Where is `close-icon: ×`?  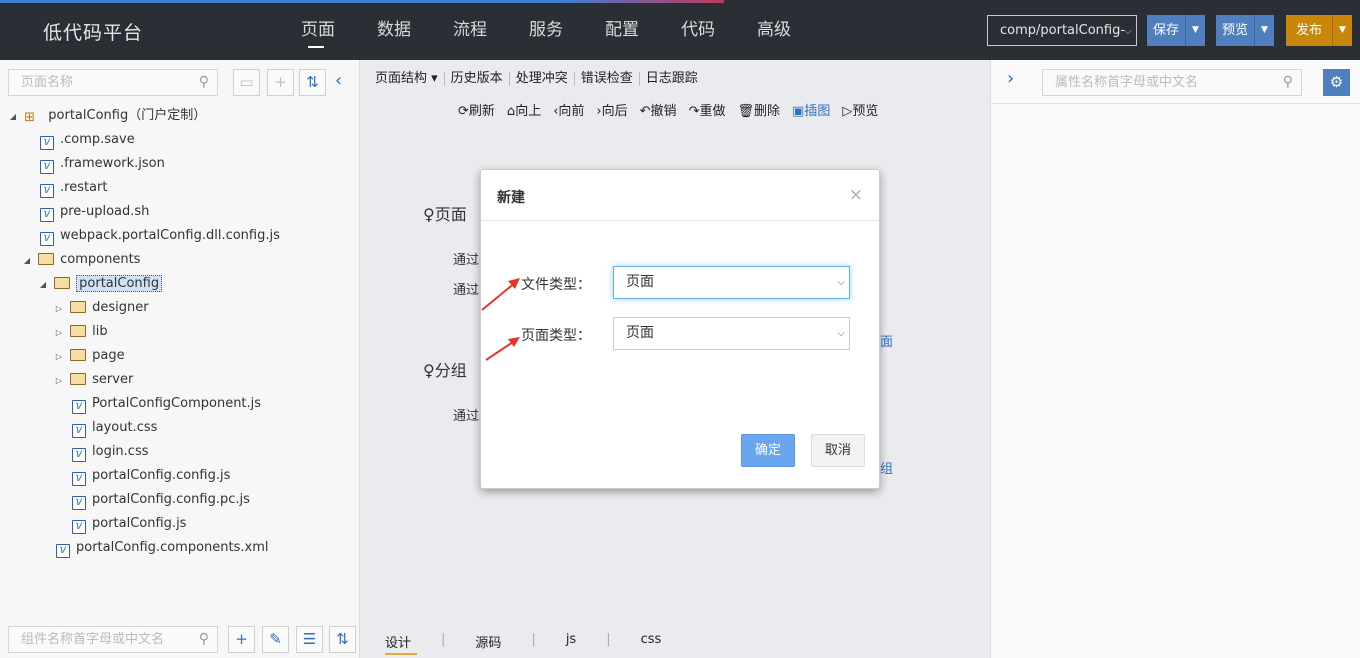
close-icon: × is located at coordinates (856, 195).